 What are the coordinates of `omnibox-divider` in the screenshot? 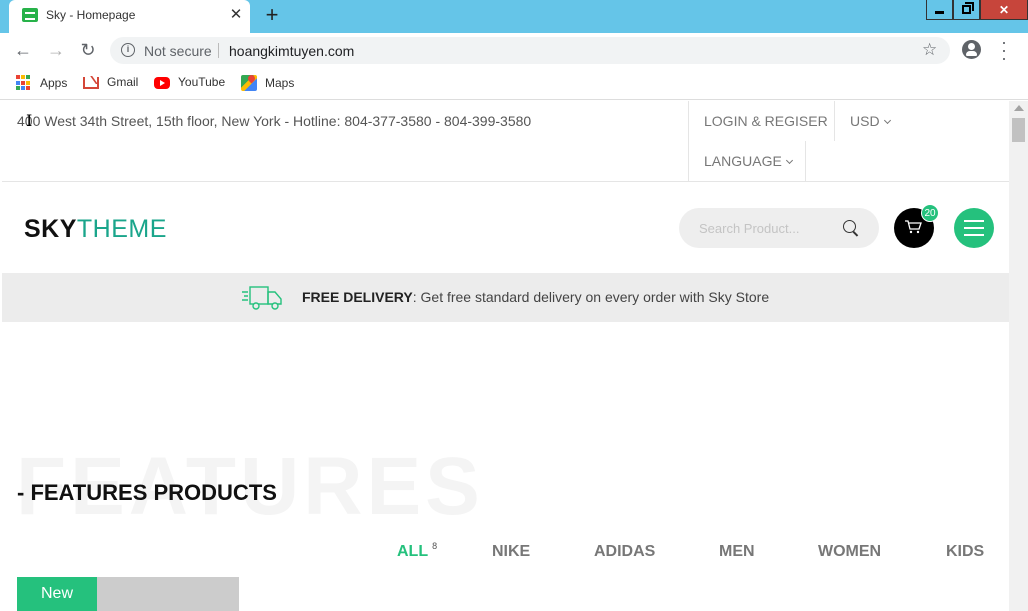 It's located at (218, 50).